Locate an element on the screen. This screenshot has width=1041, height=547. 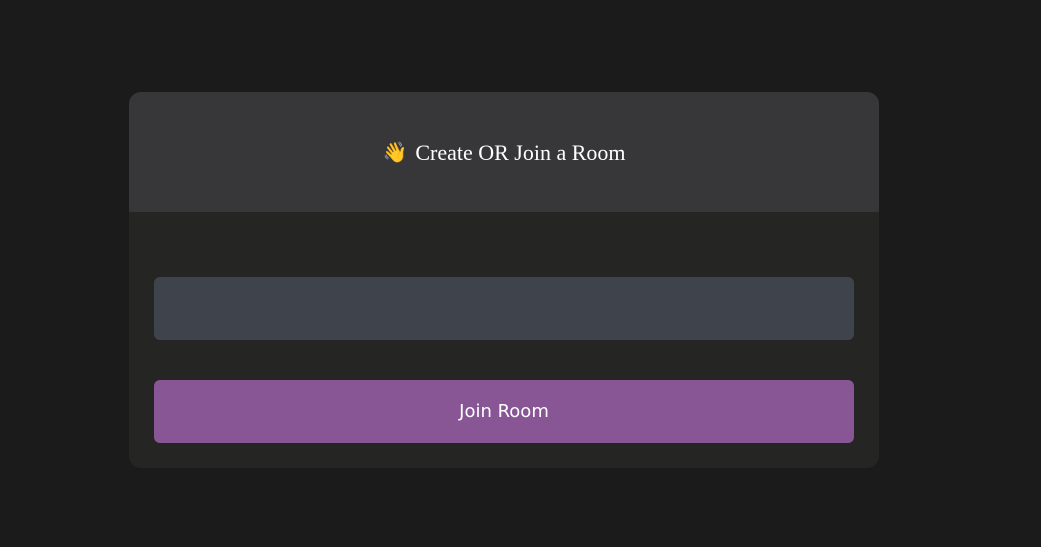
waving-hand-icon: 👋 is located at coordinates (395, 153).